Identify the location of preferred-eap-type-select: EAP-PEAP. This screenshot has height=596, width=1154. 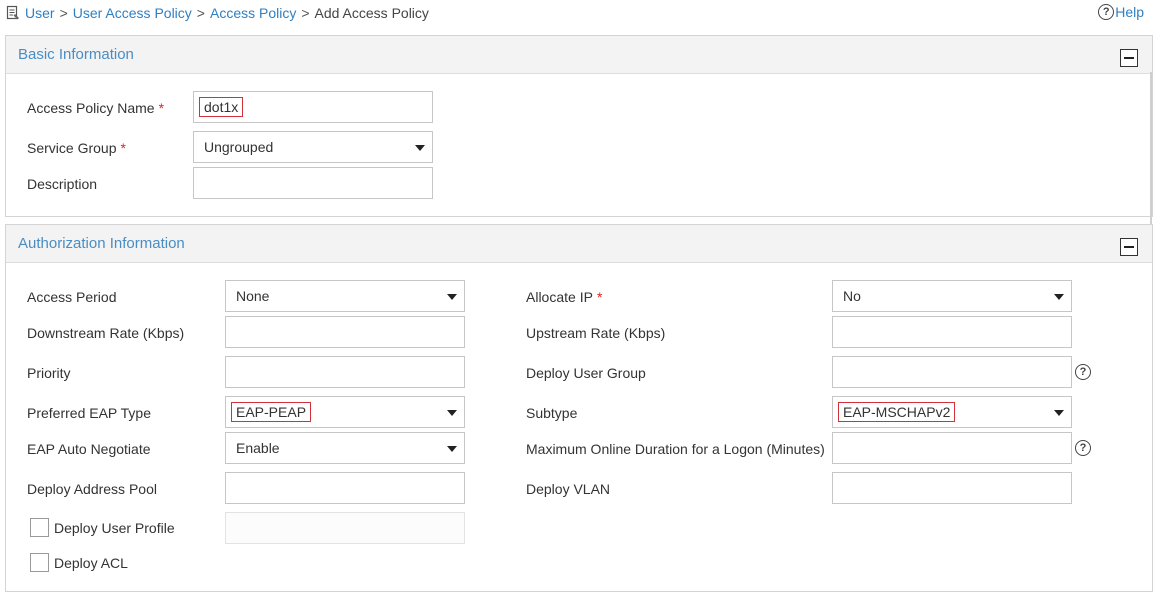
(345, 412).